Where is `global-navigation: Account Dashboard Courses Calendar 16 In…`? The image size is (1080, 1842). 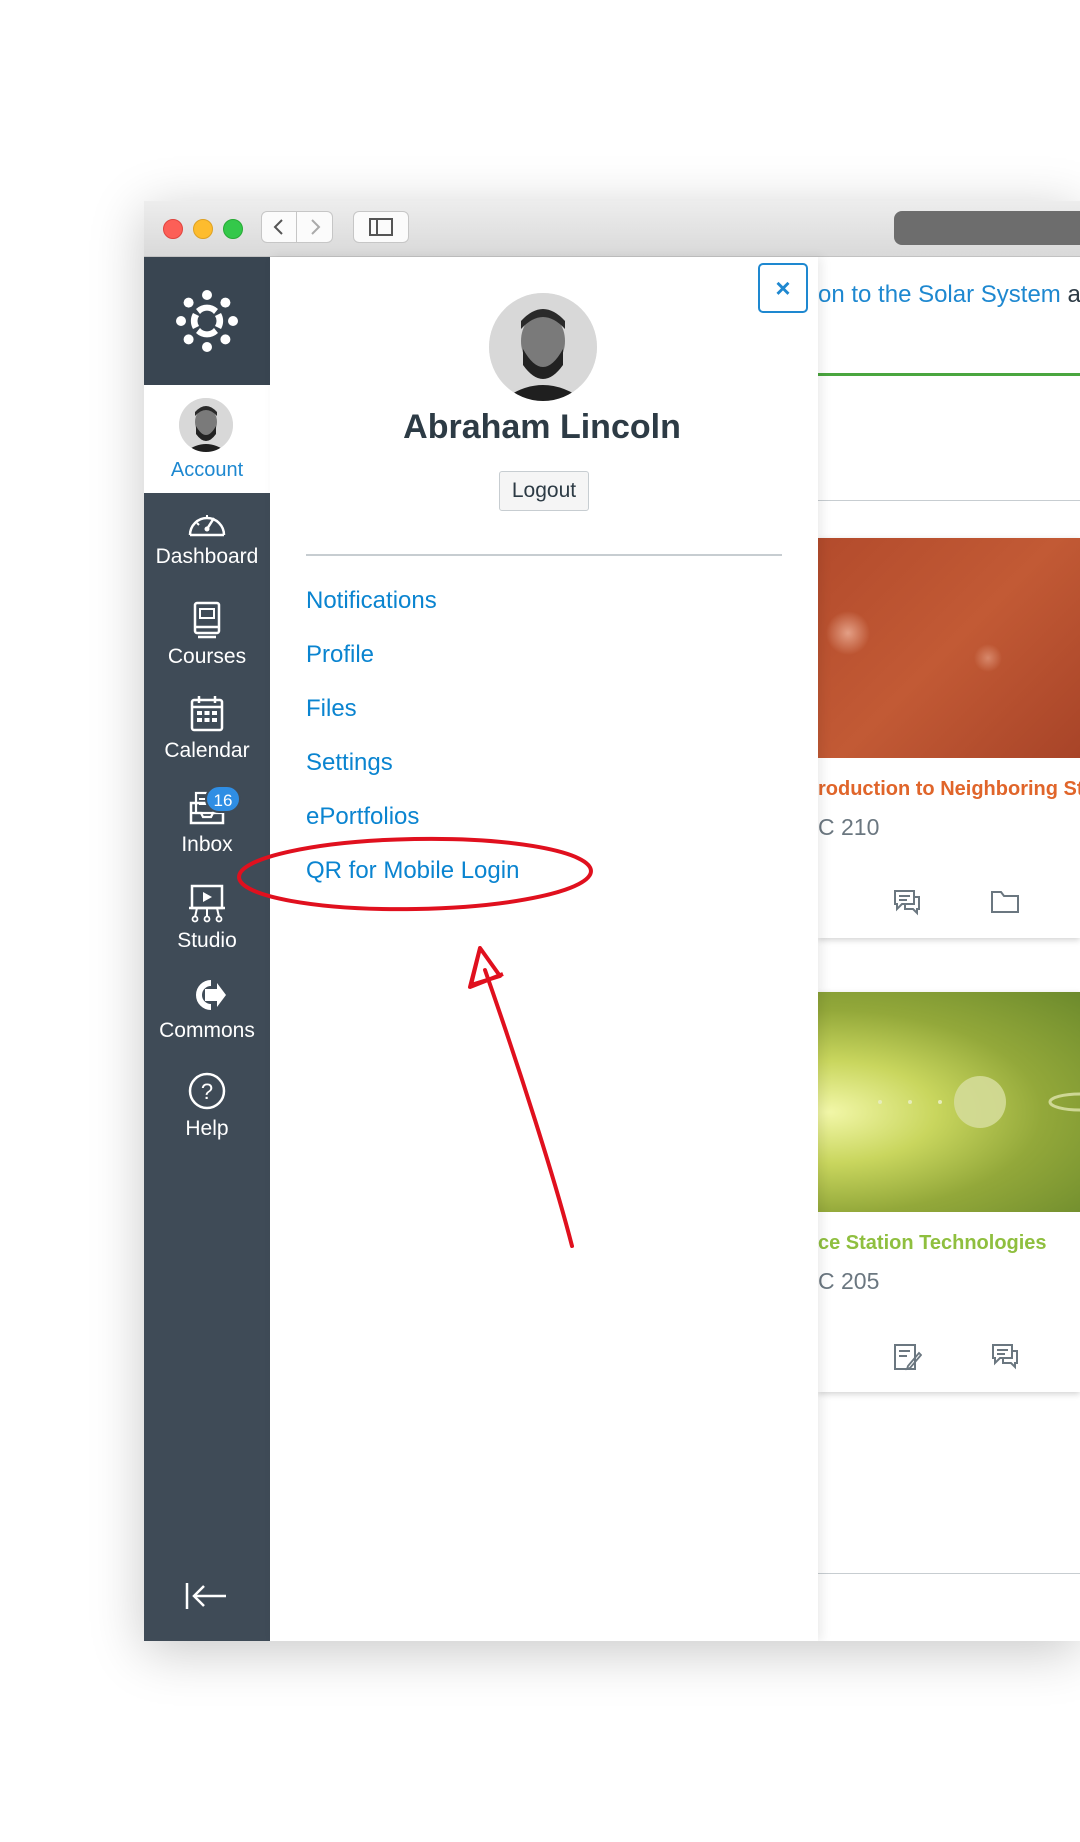 global-navigation: Account Dashboard Courses Calendar 16 In… is located at coordinates (207, 949).